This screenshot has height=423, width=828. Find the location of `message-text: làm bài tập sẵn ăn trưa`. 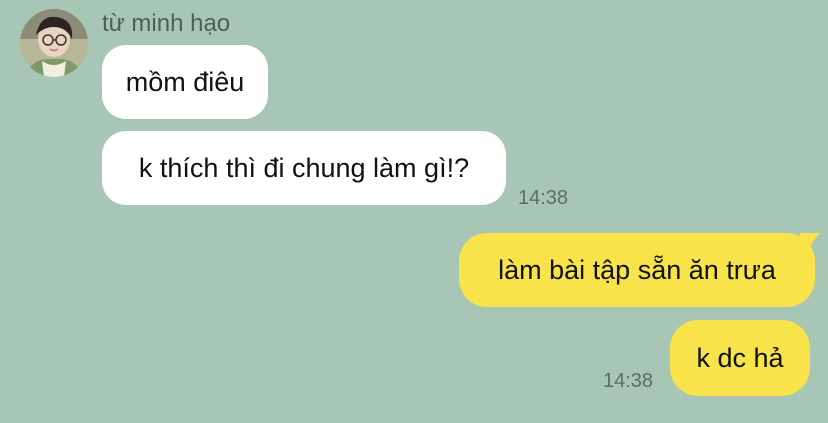

message-text: làm bài tập sẵn ăn trưa is located at coordinates (637, 269).